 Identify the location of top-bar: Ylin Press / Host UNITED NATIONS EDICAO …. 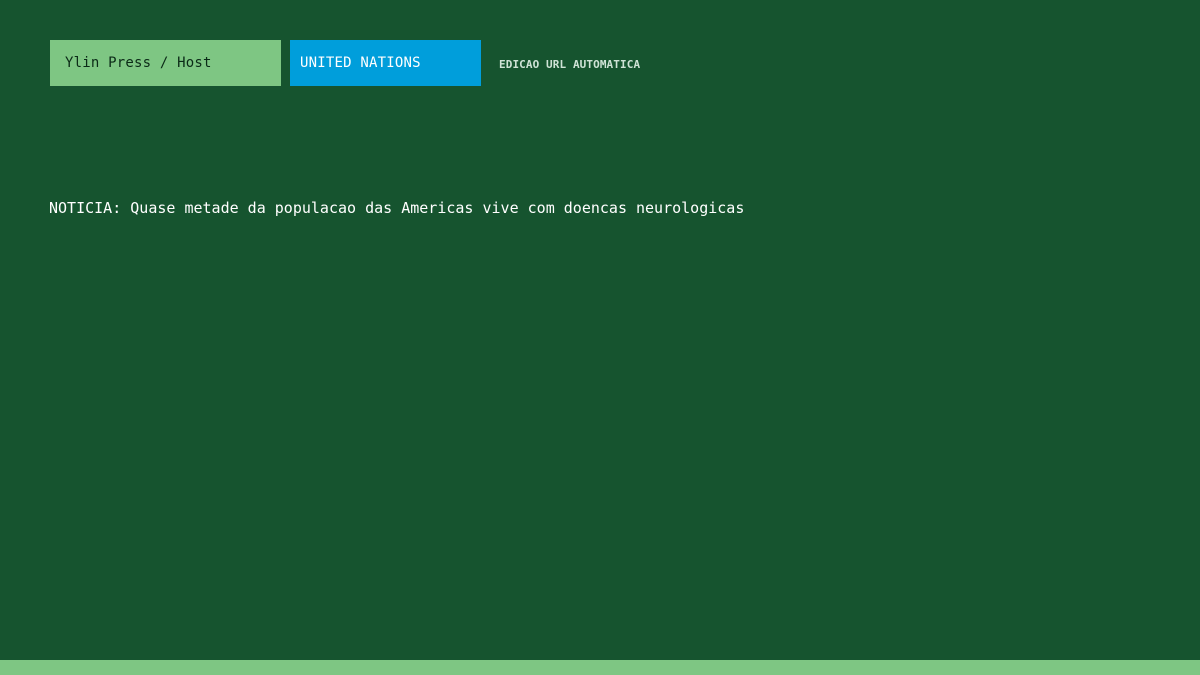
(345, 63).